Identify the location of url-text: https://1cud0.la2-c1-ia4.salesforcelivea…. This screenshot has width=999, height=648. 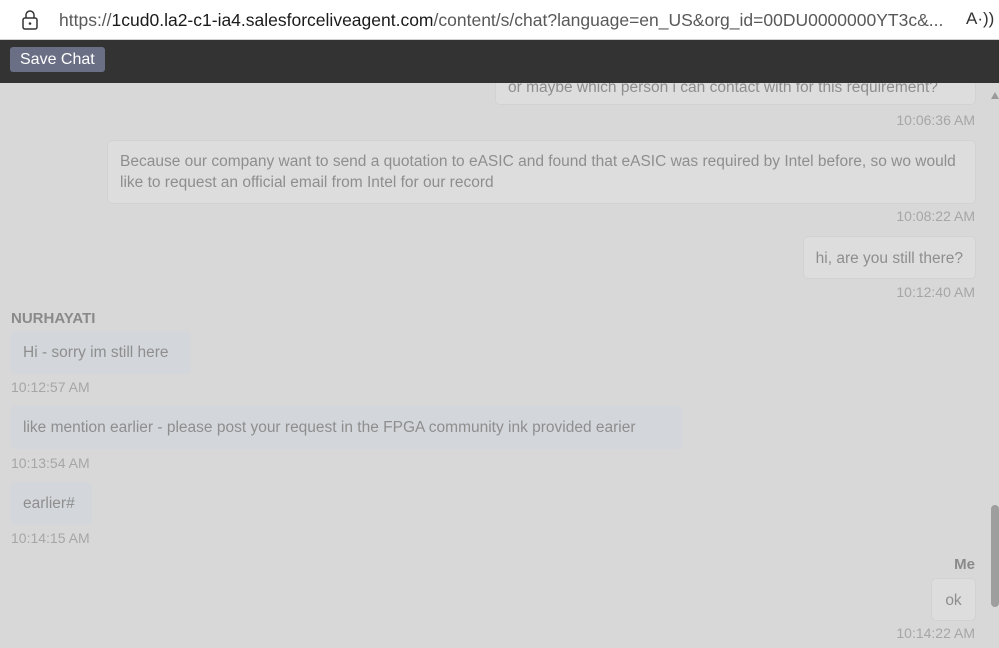
(504, 20).